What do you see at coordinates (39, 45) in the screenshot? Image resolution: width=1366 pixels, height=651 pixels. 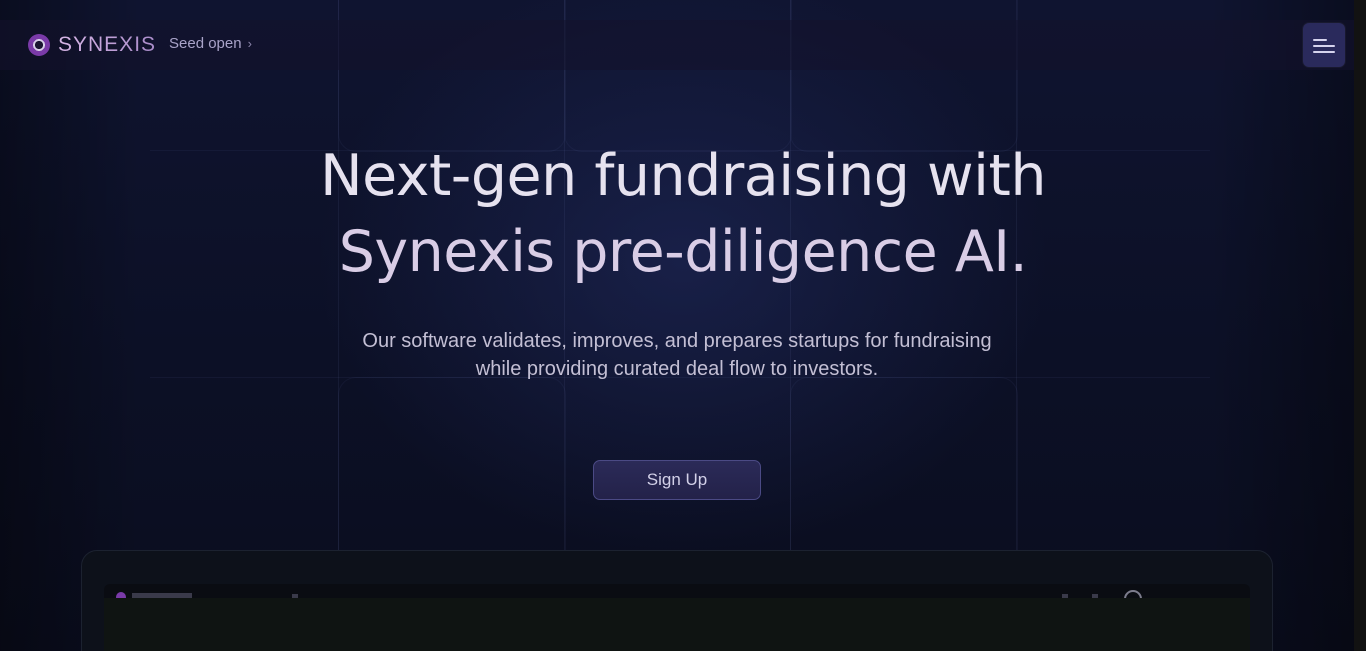 I see `eye-logo-icon` at bounding box center [39, 45].